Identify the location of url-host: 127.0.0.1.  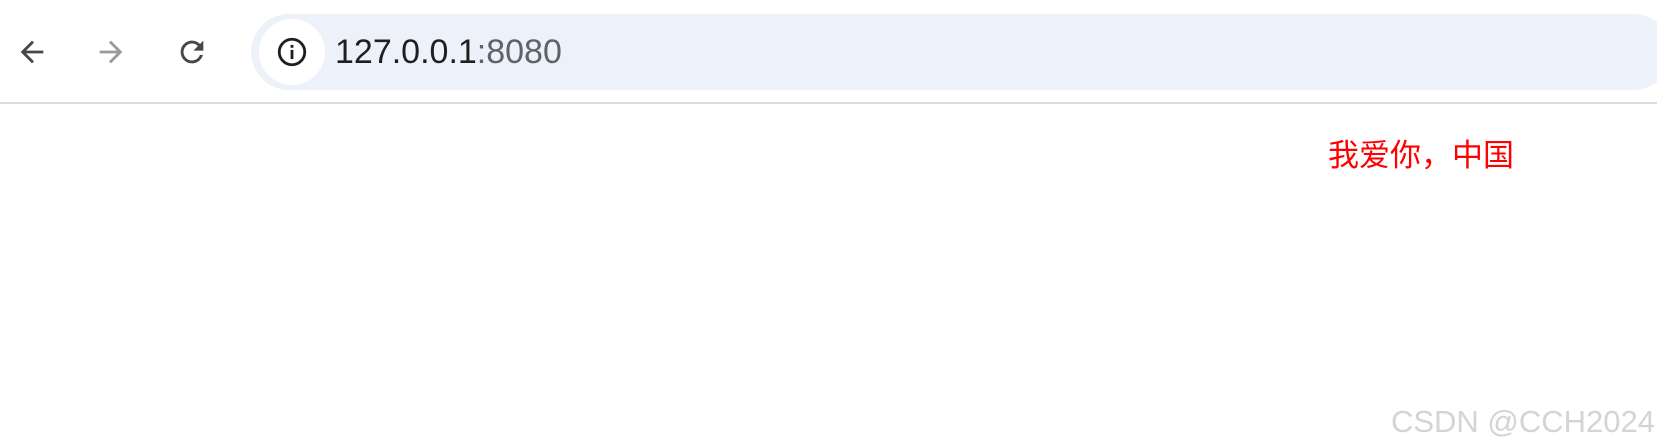
(406, 52).